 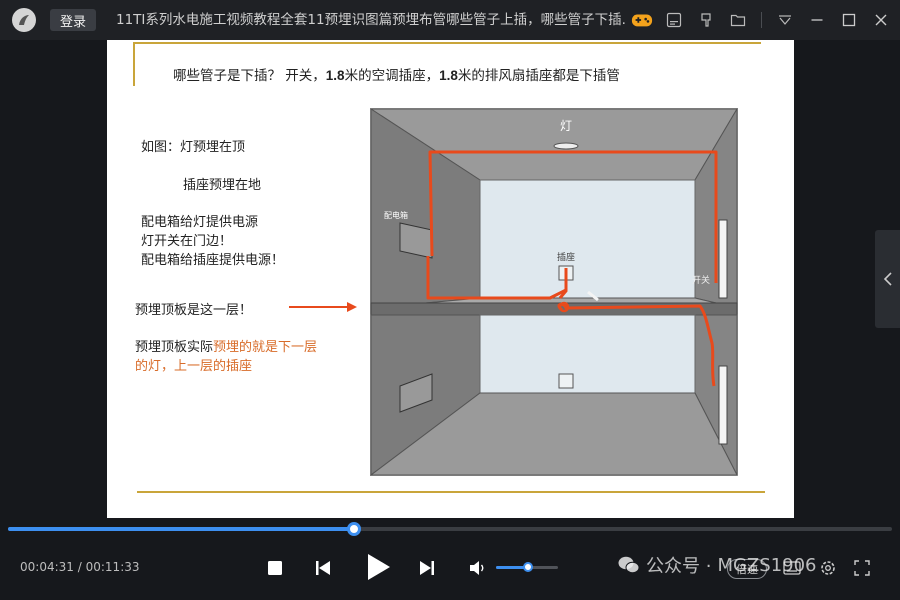 What do you see at coordinates (738, 20) in the screenshot?
I see `folder-icon` at bounding box center [738, 20].